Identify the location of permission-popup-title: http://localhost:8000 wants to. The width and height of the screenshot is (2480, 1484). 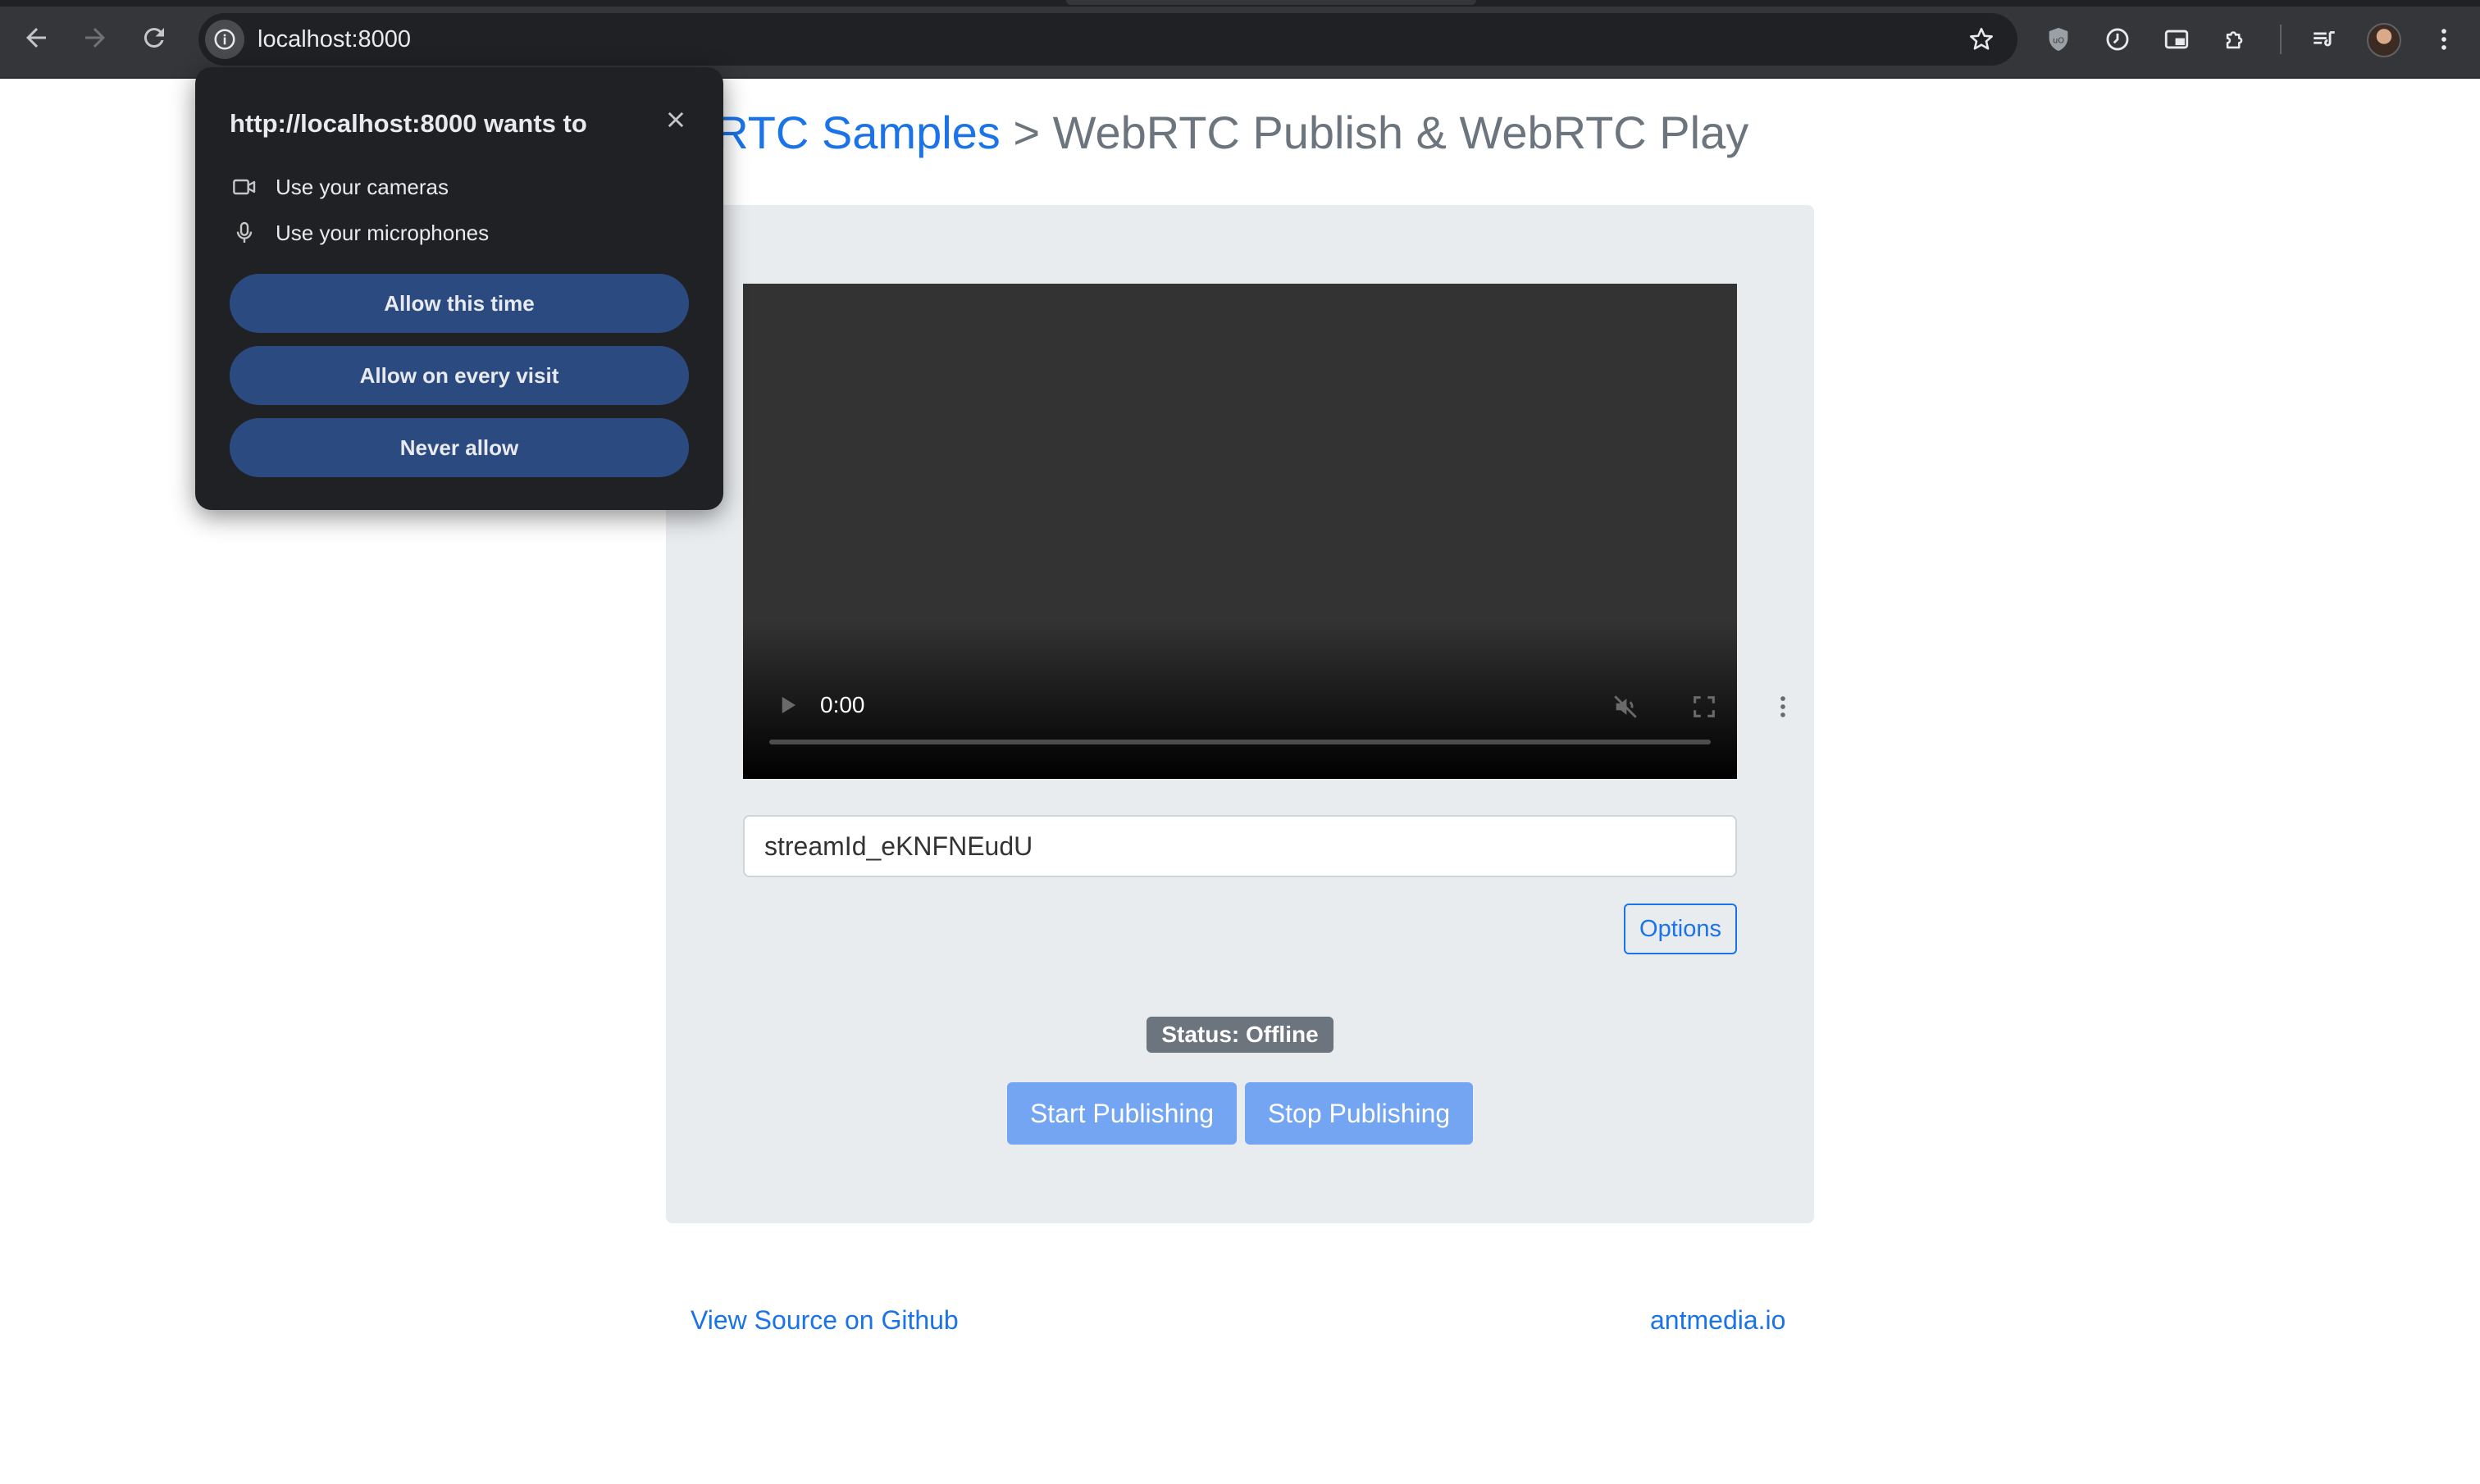
(408, 123).